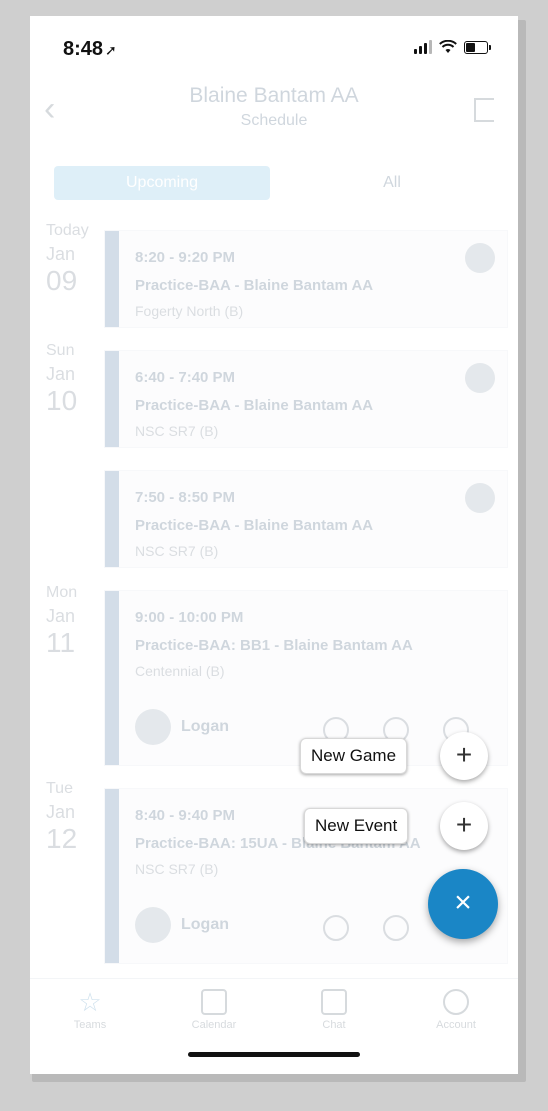  Describe the element at coordinates (274, 1010) in the screenshot. I see `bottom-tab-bar: ☆ Teams Calendar Chat Account` at that location.